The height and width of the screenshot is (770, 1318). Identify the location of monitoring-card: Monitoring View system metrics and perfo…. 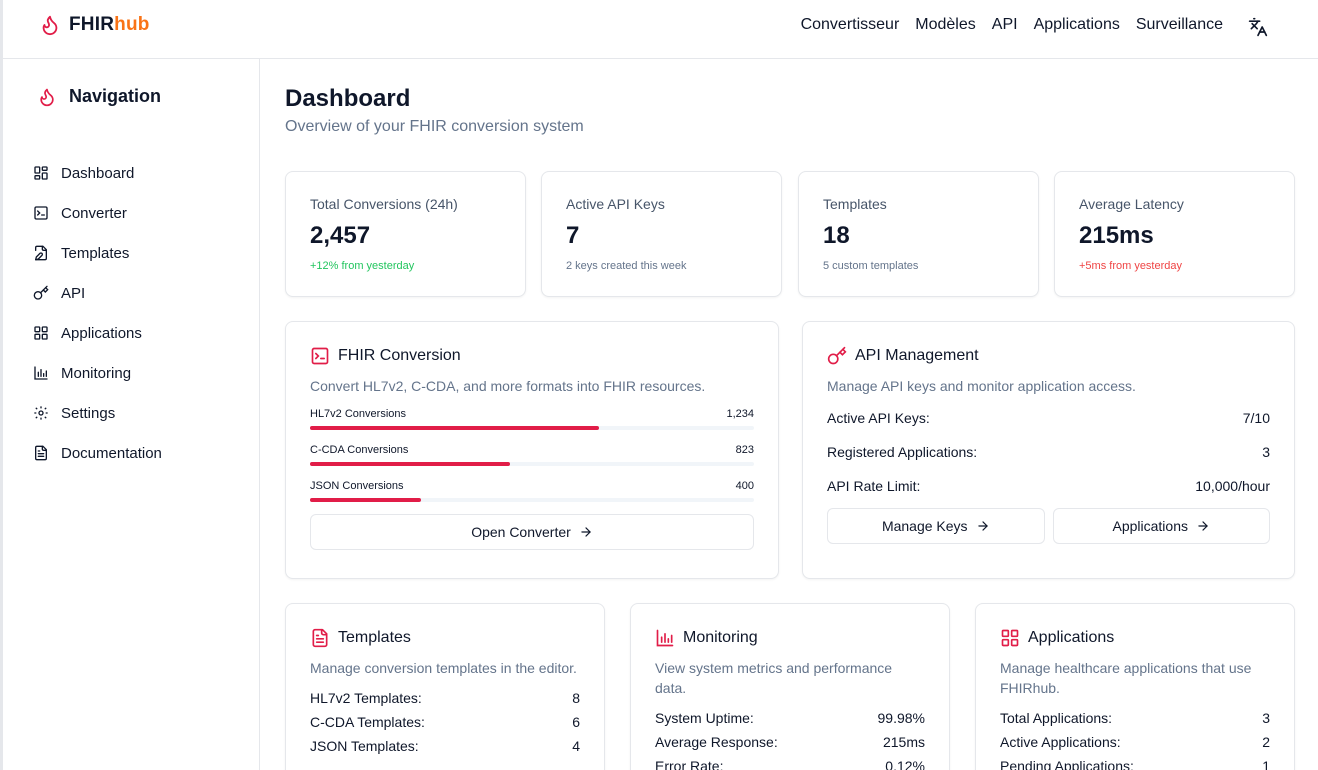
(790, 686).